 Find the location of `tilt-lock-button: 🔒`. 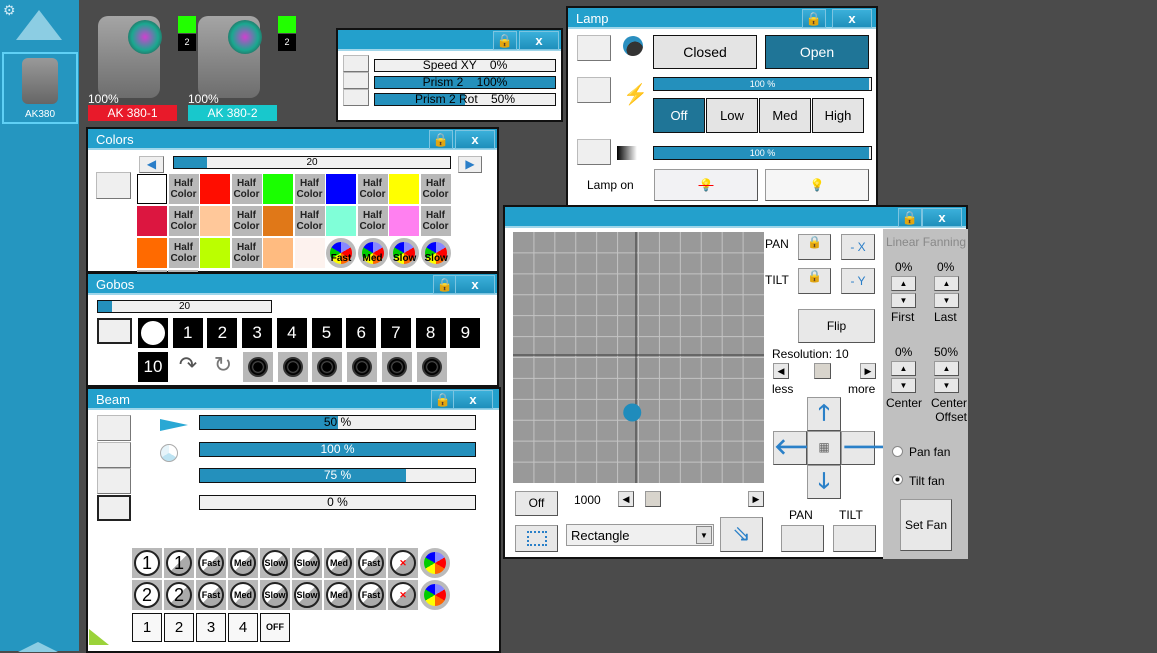

tilt-lock-button: 🔒 is located at coordinates (814, 281).